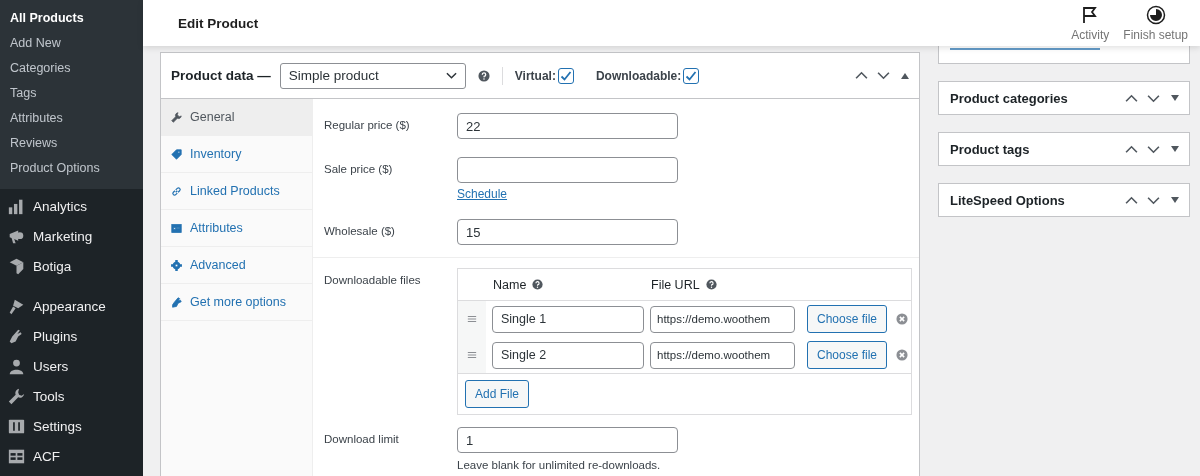  Describe the element at coordinates (51, 366) in the screenshot. I see `menu-label: Users` at that location.